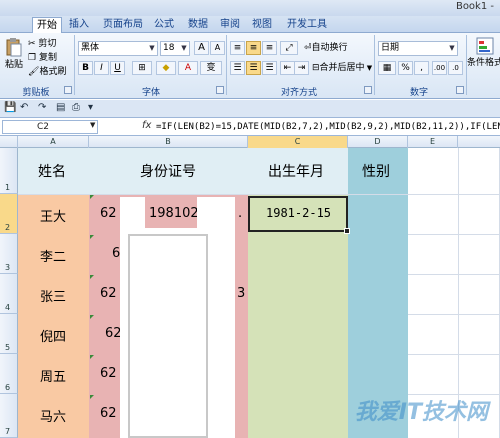 The height and width of the screenshot is (438, 500). I want to click on comma-button: ,, so click(421, 68).